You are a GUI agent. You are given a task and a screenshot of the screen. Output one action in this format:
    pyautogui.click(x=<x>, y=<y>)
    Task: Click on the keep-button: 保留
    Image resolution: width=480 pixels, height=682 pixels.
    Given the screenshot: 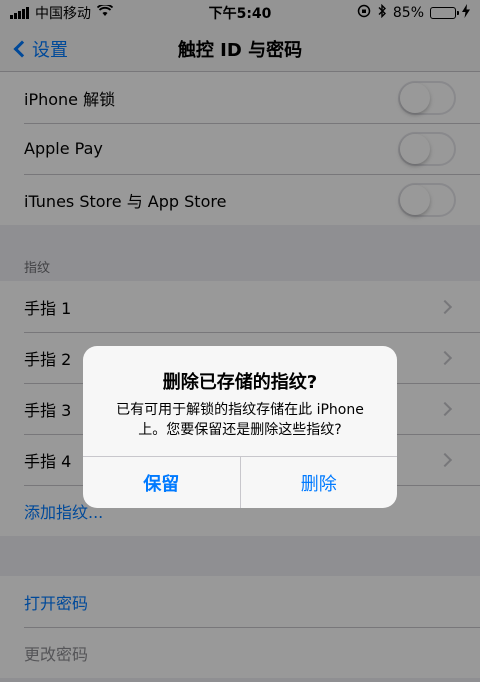 What is the action you would take?
    pyautogui.click(x=162, y=482)
    